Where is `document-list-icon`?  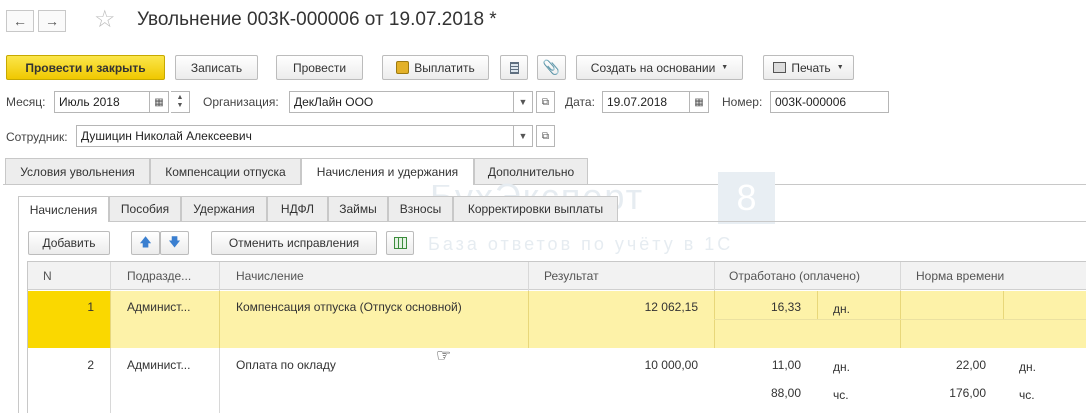 document-list-icon is located at coordinates (514, 67).